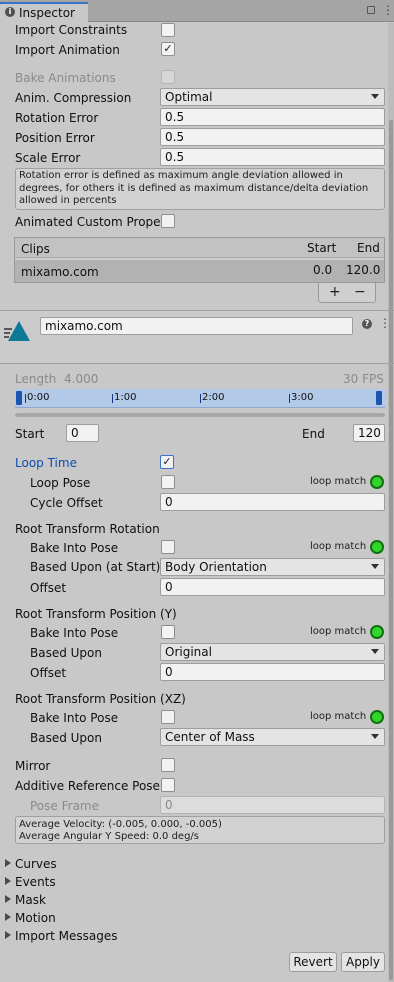 Image resolution: width=394 pixels, height=982 pixels. I want to click on lock-icon, so click(371, 10).